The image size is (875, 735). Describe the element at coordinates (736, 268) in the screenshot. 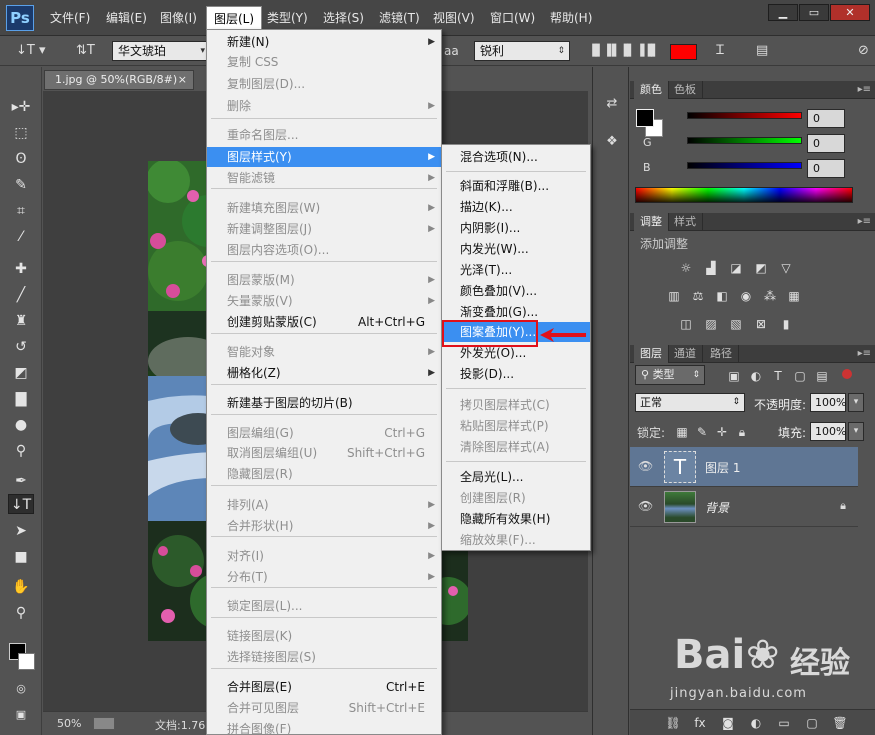

I see `curves-icon: ◪` at that location.